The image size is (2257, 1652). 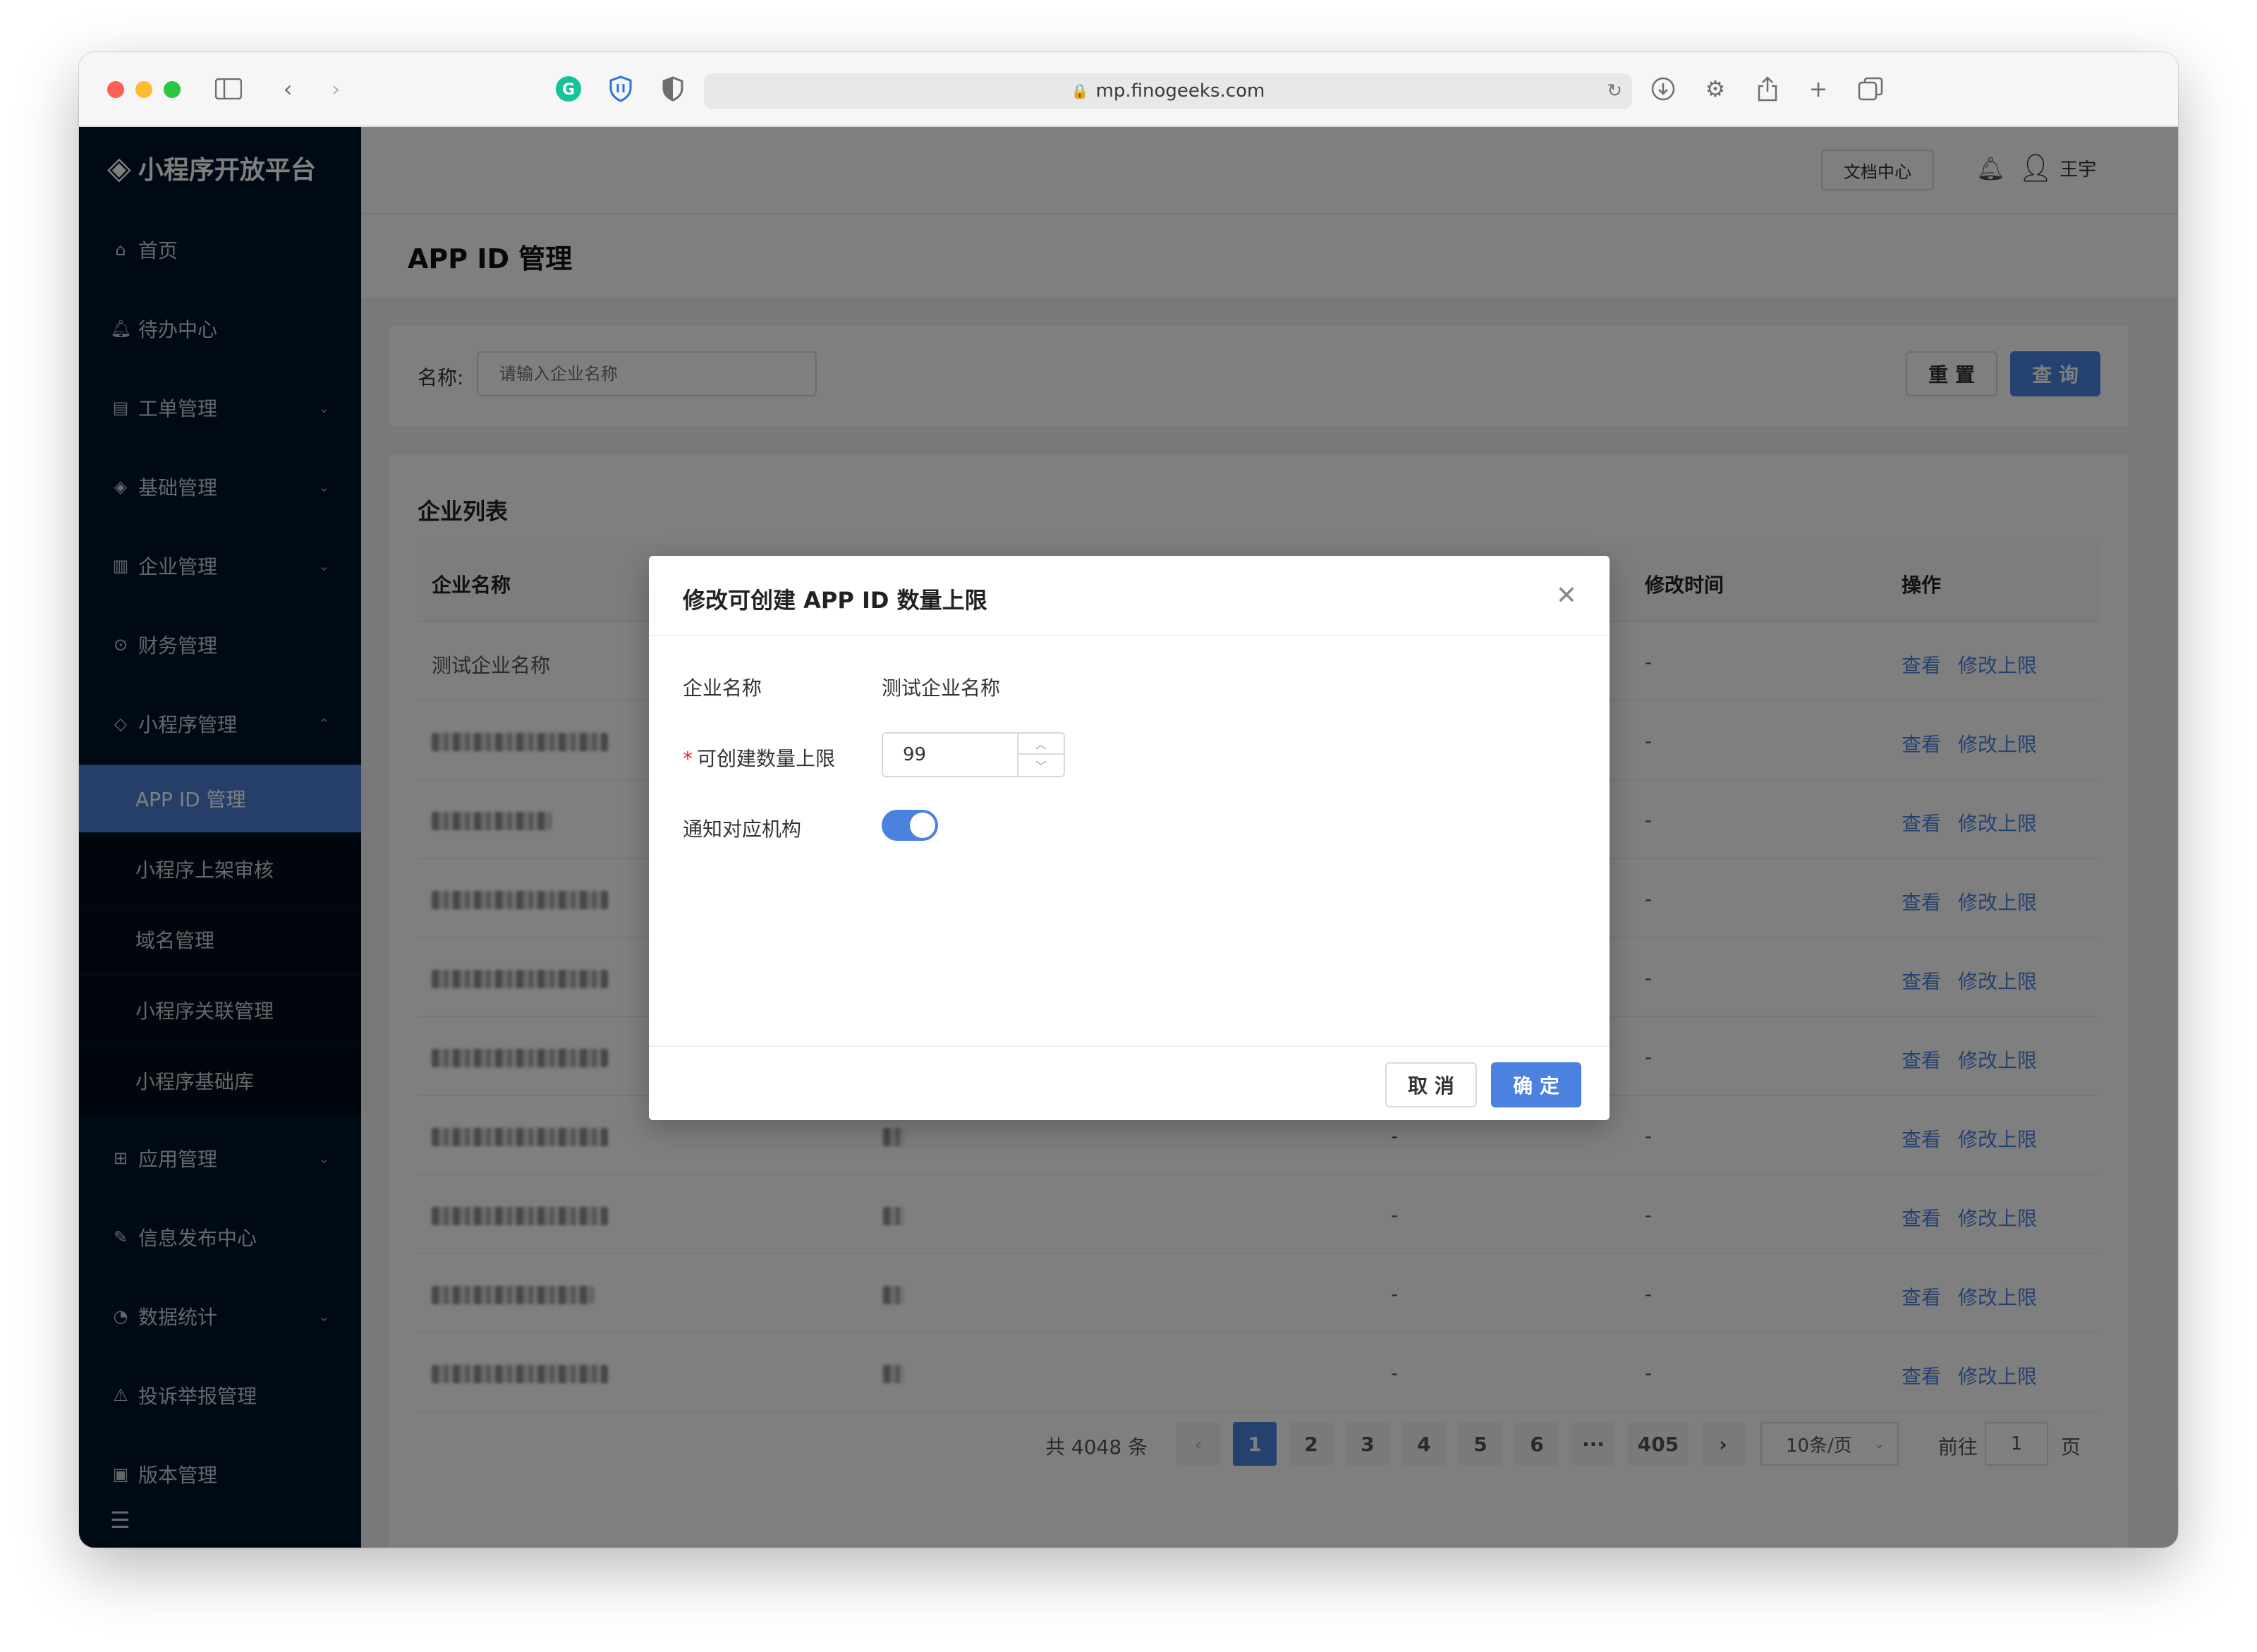 I want to click on notify-label: 通知对应机构, so click(x=742, y=830).